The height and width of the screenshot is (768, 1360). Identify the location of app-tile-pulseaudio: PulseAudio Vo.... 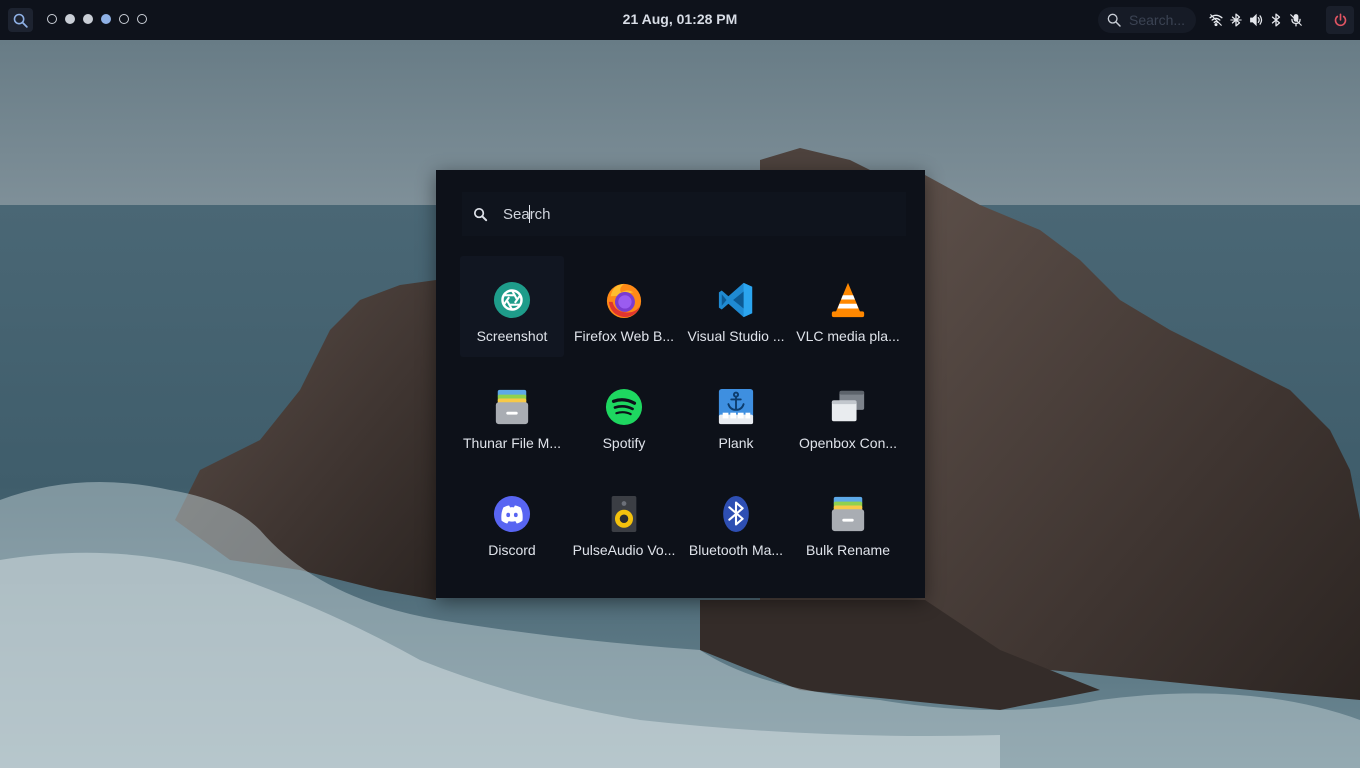
(624, 520).